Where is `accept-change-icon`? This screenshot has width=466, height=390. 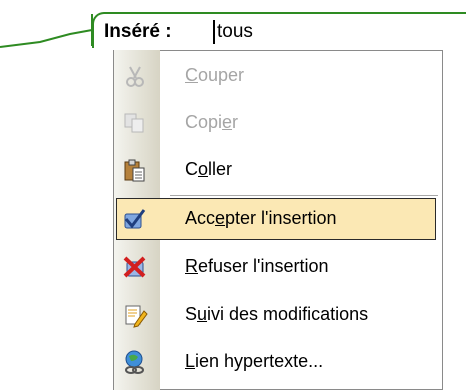
accept-change-icon is located at coordinates (135, 219).